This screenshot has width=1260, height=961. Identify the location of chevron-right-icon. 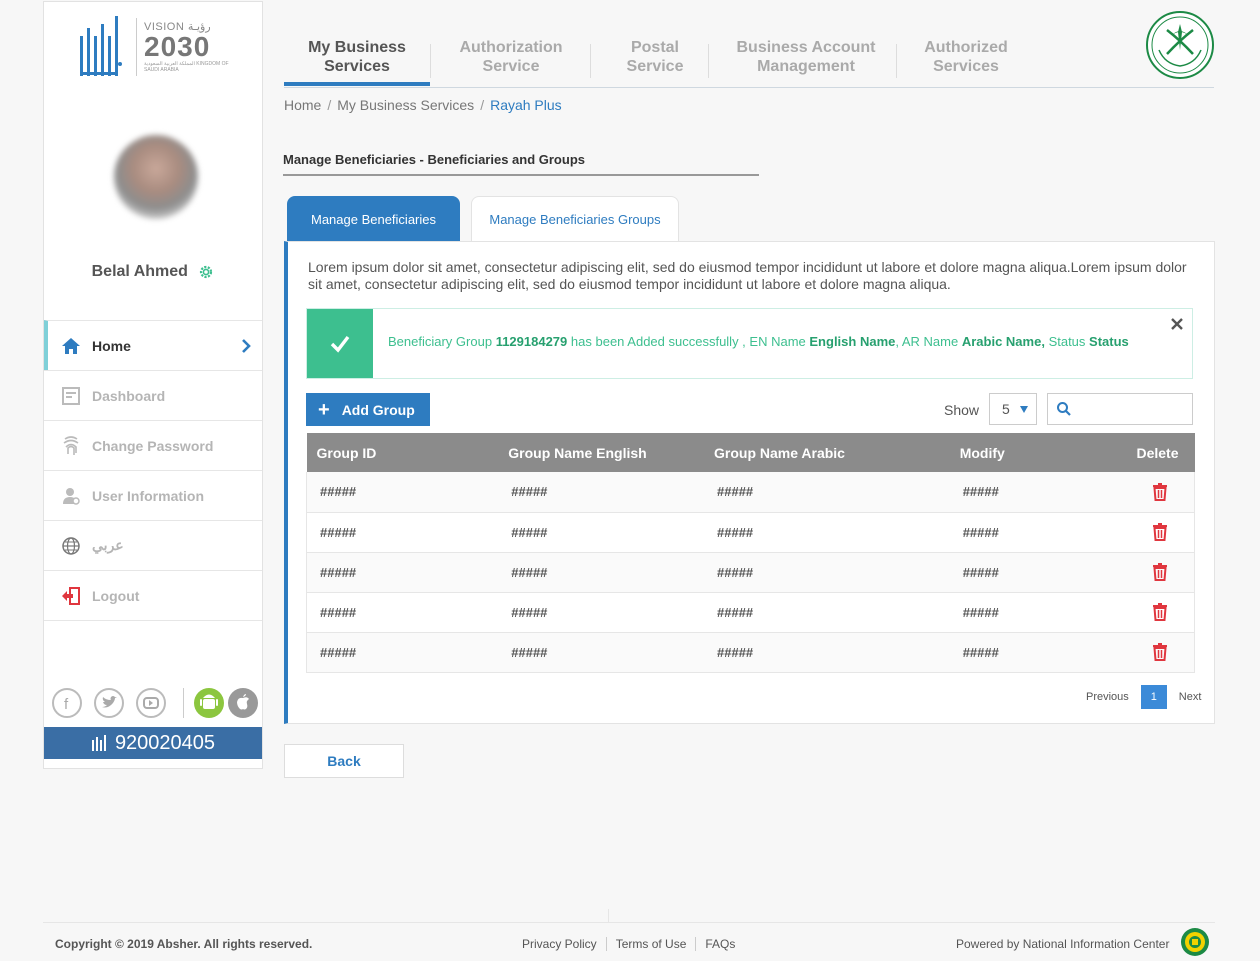
(246, 346).